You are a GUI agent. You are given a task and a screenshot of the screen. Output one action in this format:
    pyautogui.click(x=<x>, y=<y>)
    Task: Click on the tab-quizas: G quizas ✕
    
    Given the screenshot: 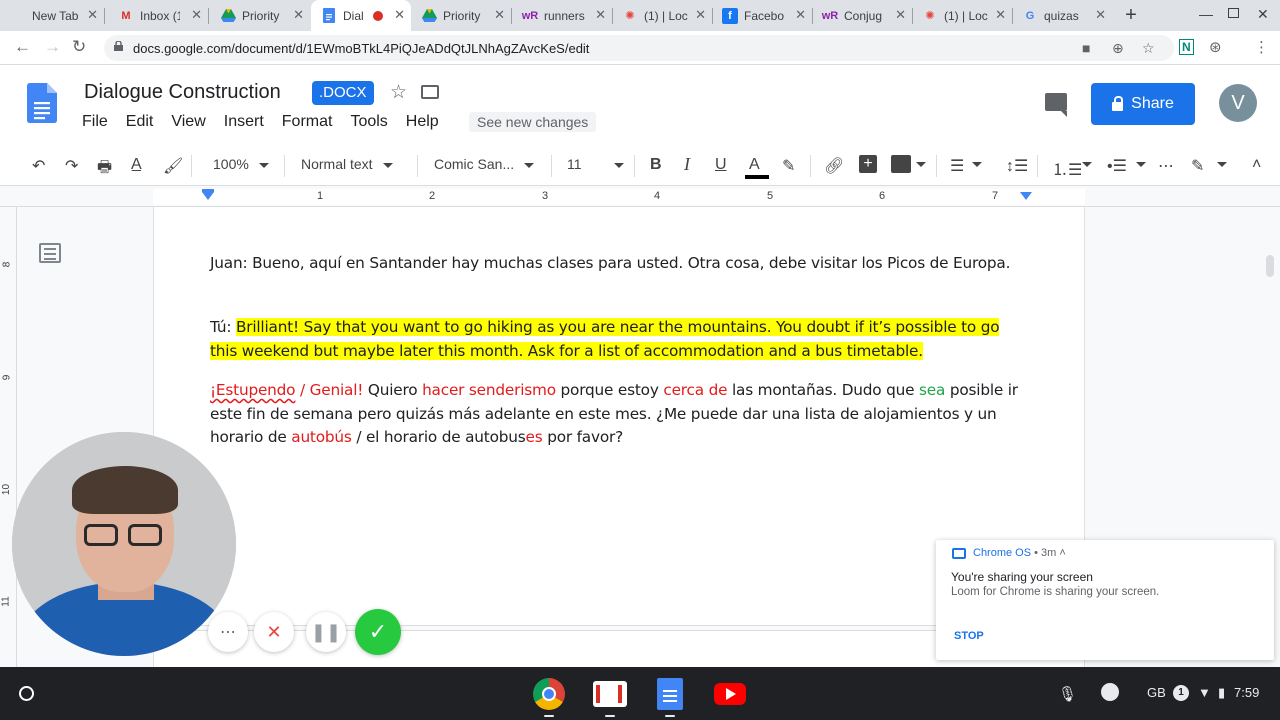 What is the action you would take?
    pyautogui.click(x=1062, y=15)
    